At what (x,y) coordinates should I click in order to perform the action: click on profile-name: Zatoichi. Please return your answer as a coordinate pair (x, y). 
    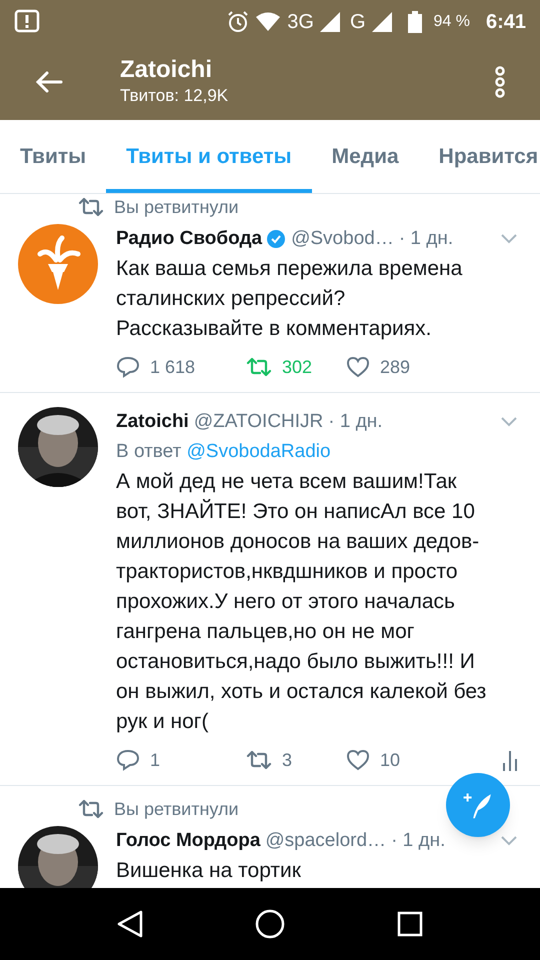
    Looking at the image, I should click on (167, 70).